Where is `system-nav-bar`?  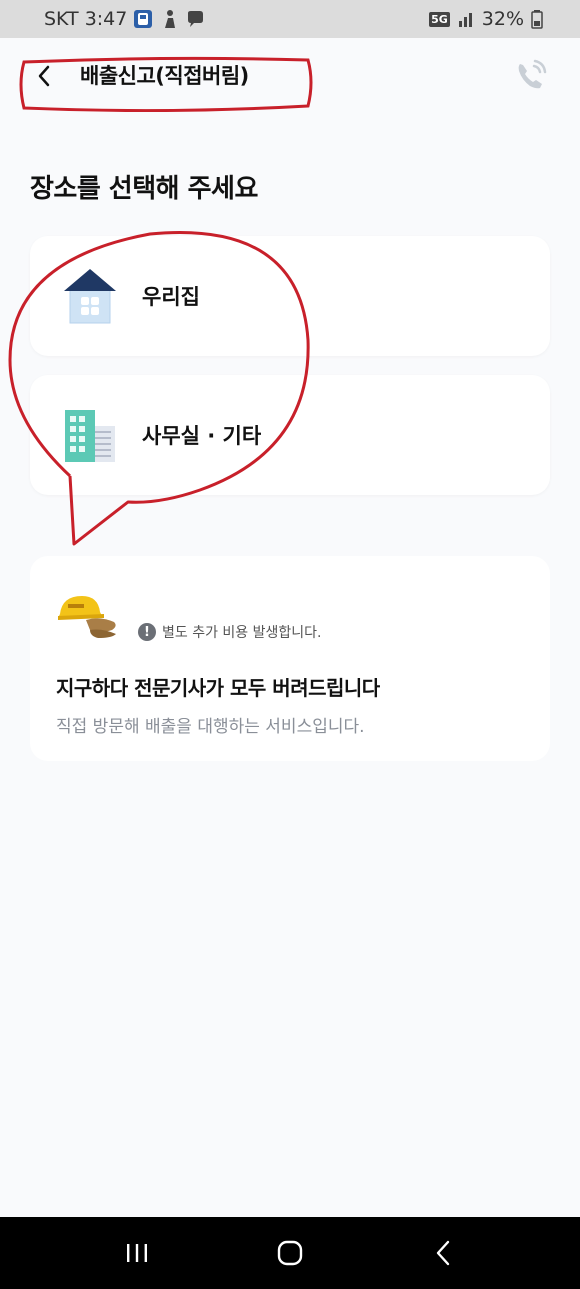 system-nav-bar is located at coordinates (290, 1253).